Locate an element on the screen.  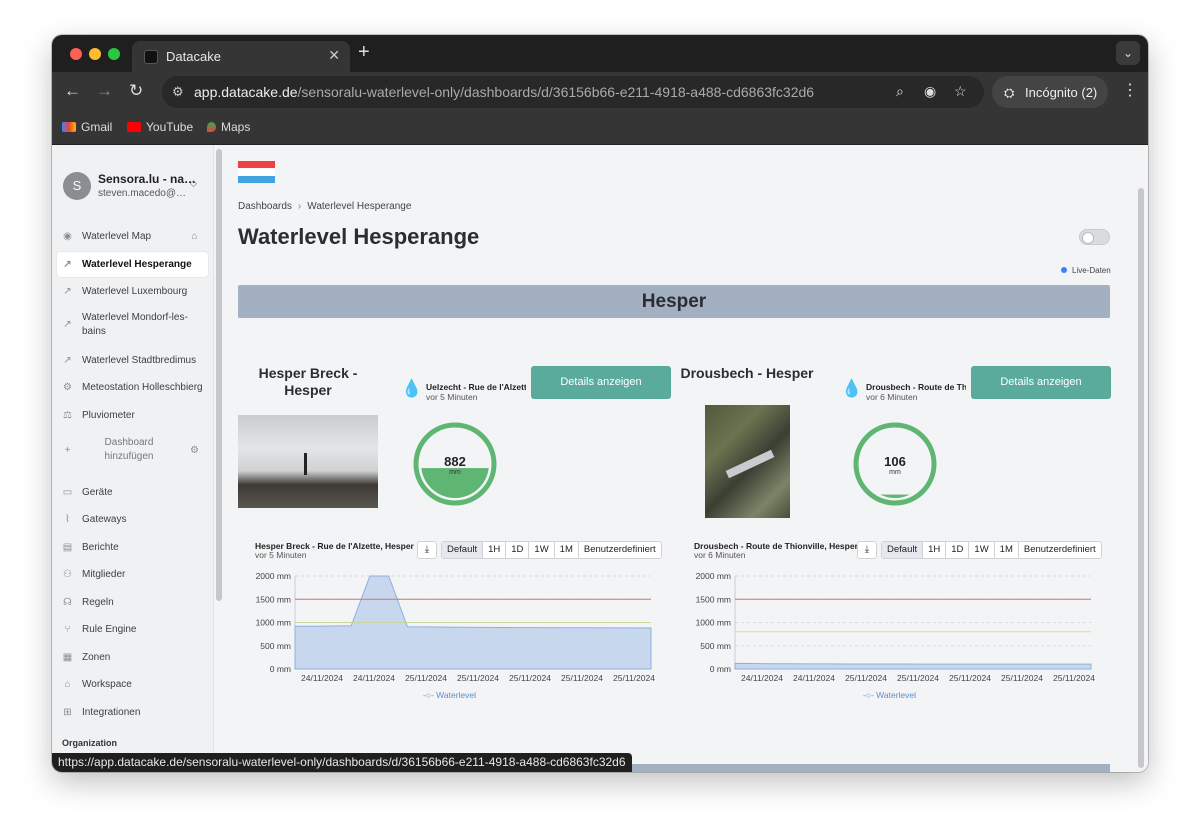
gear-icon: ⚙ is located at coordinates (194, 450).